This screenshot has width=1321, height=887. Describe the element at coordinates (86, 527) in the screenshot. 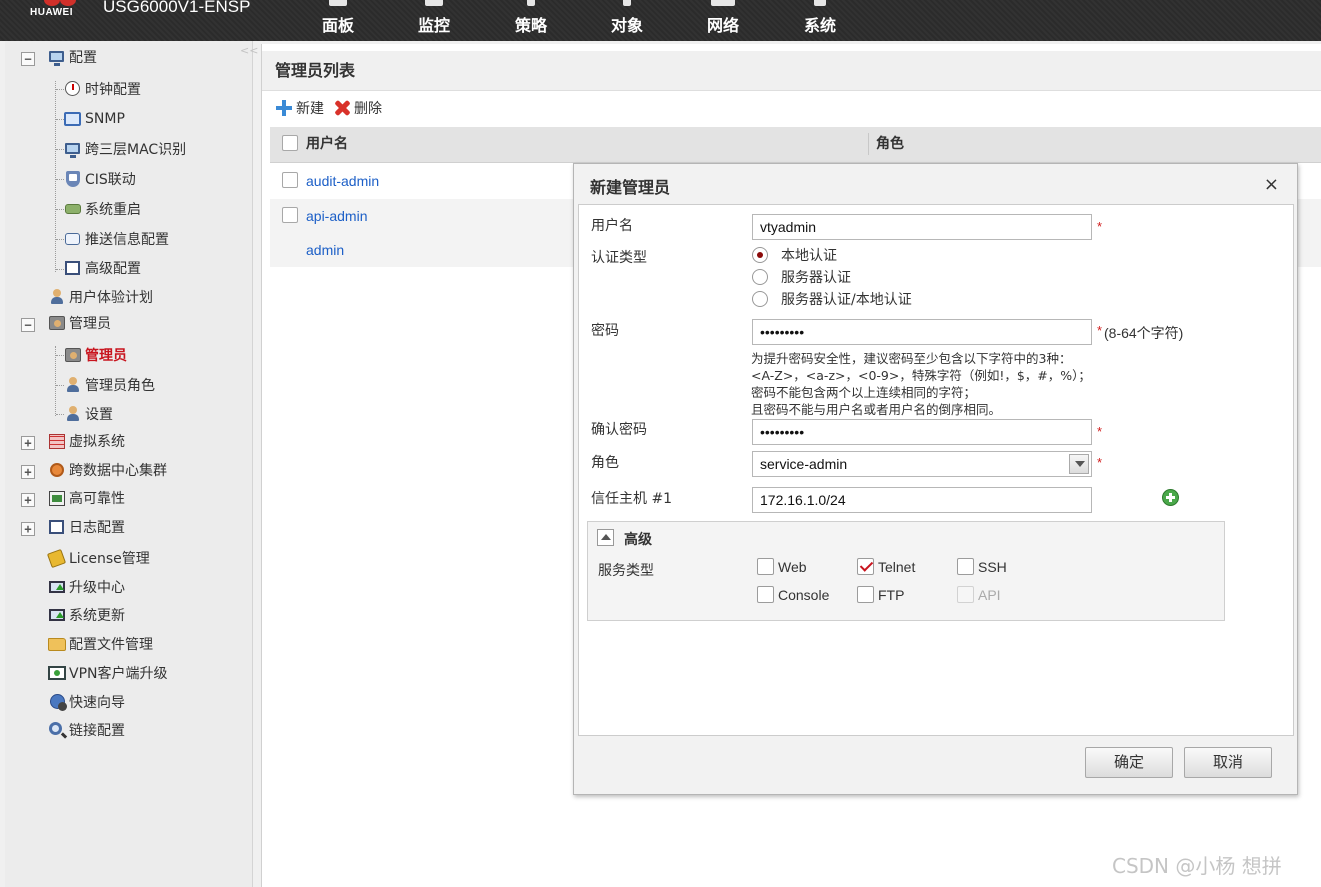

I see `sidebar-item-log: 日志配置` at that location.